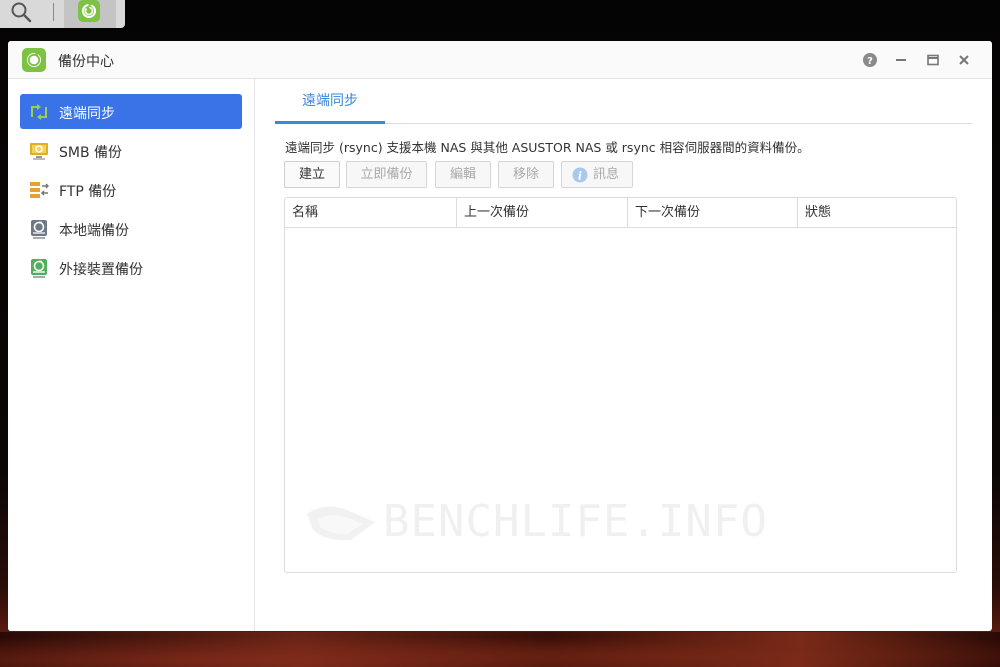 The image size is (1000, 667). I want to click on desktop-wallpaper-strip, so click(500, 649).